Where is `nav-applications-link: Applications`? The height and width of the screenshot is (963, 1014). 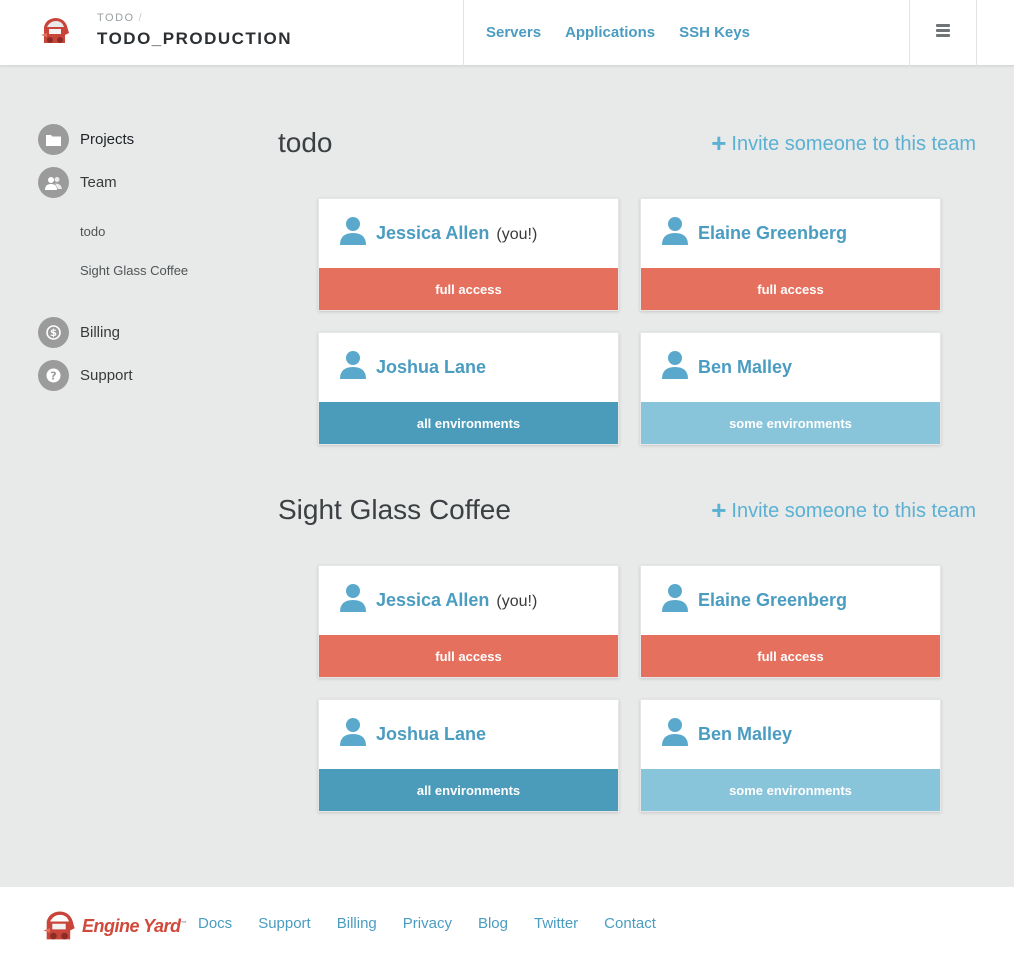 nav-applications-link: Applications is located at coordinates (610, 32).